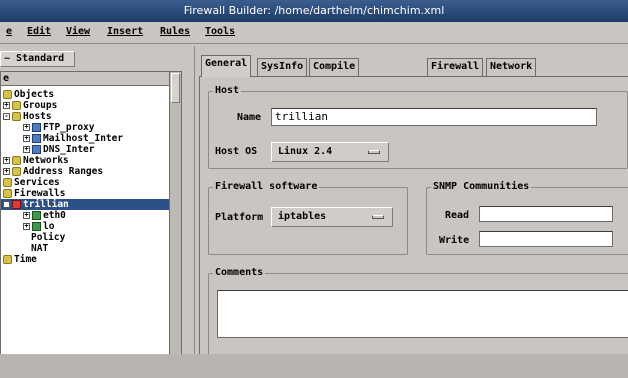  I want to click on tree-item-lo: + lo, so click(38, 226).